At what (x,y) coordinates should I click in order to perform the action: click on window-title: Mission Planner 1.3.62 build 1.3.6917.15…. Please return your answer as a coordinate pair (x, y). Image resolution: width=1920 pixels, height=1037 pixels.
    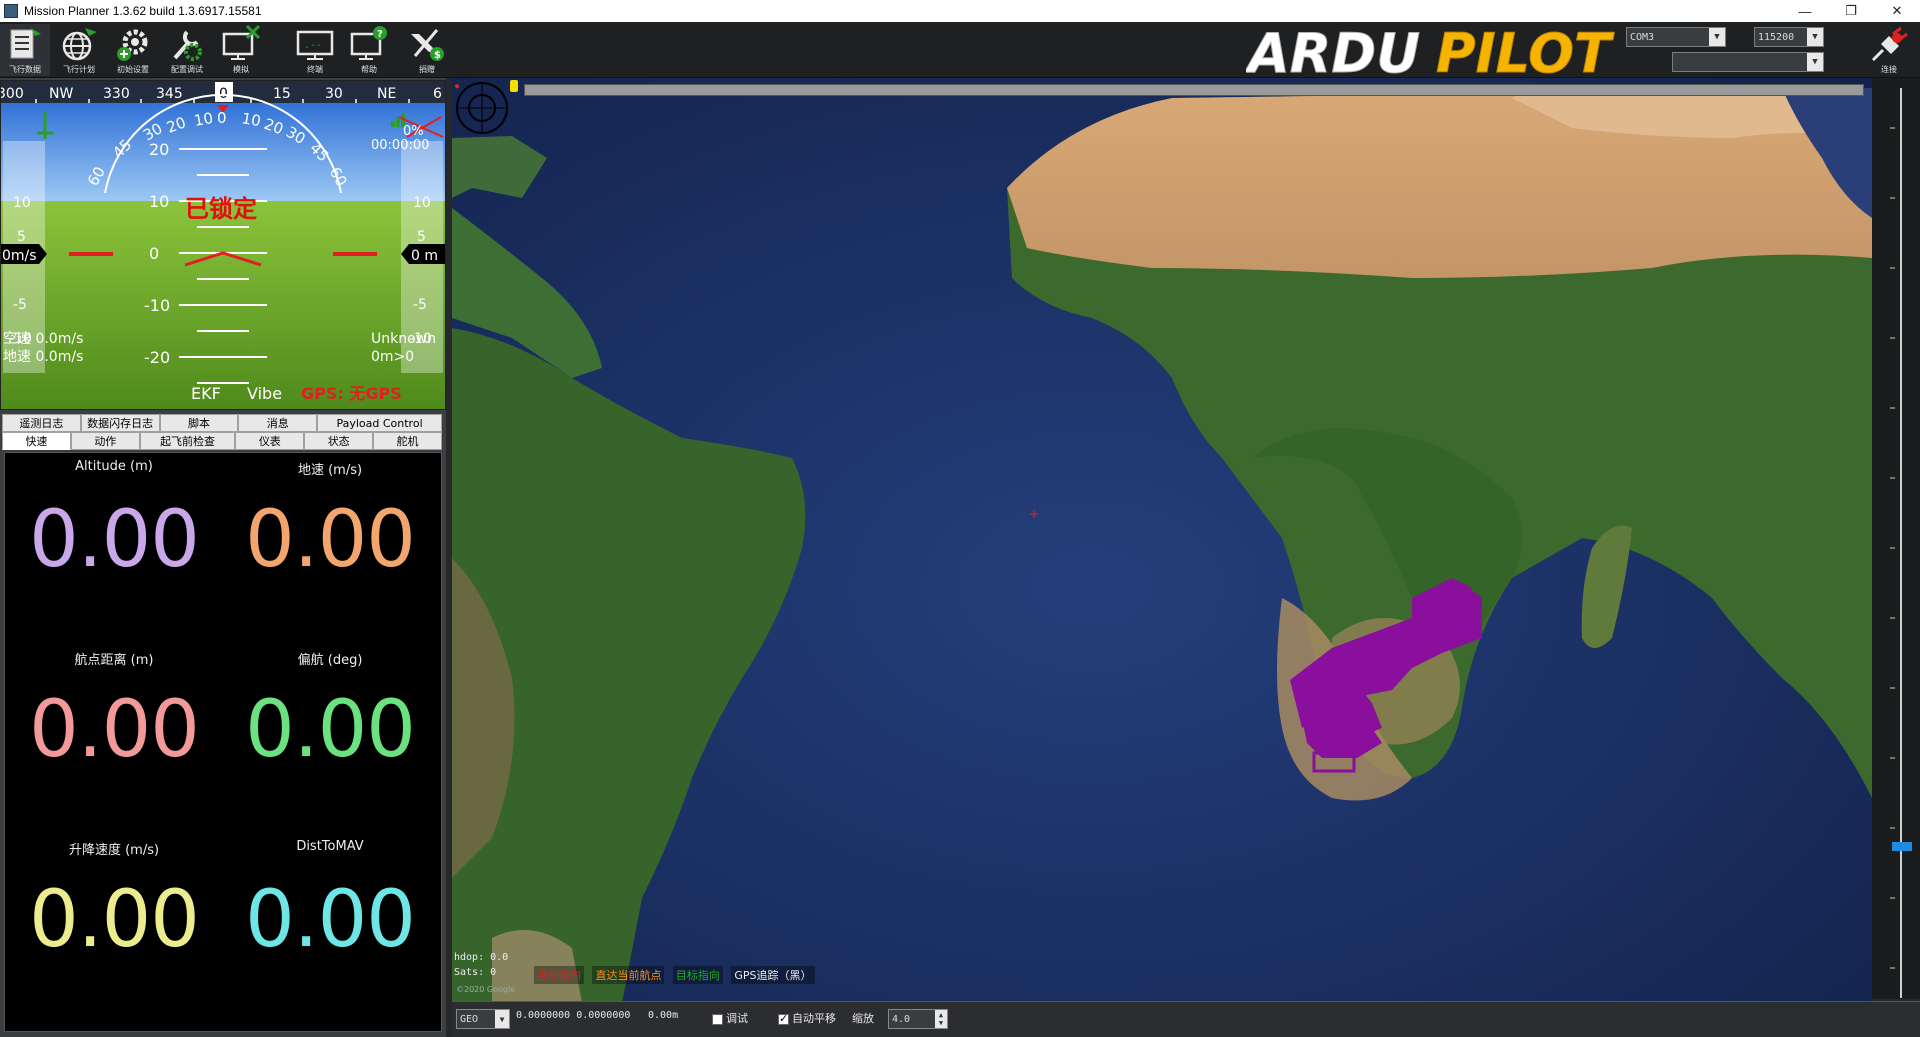
    Looking at the image, I should click on (143, 11).